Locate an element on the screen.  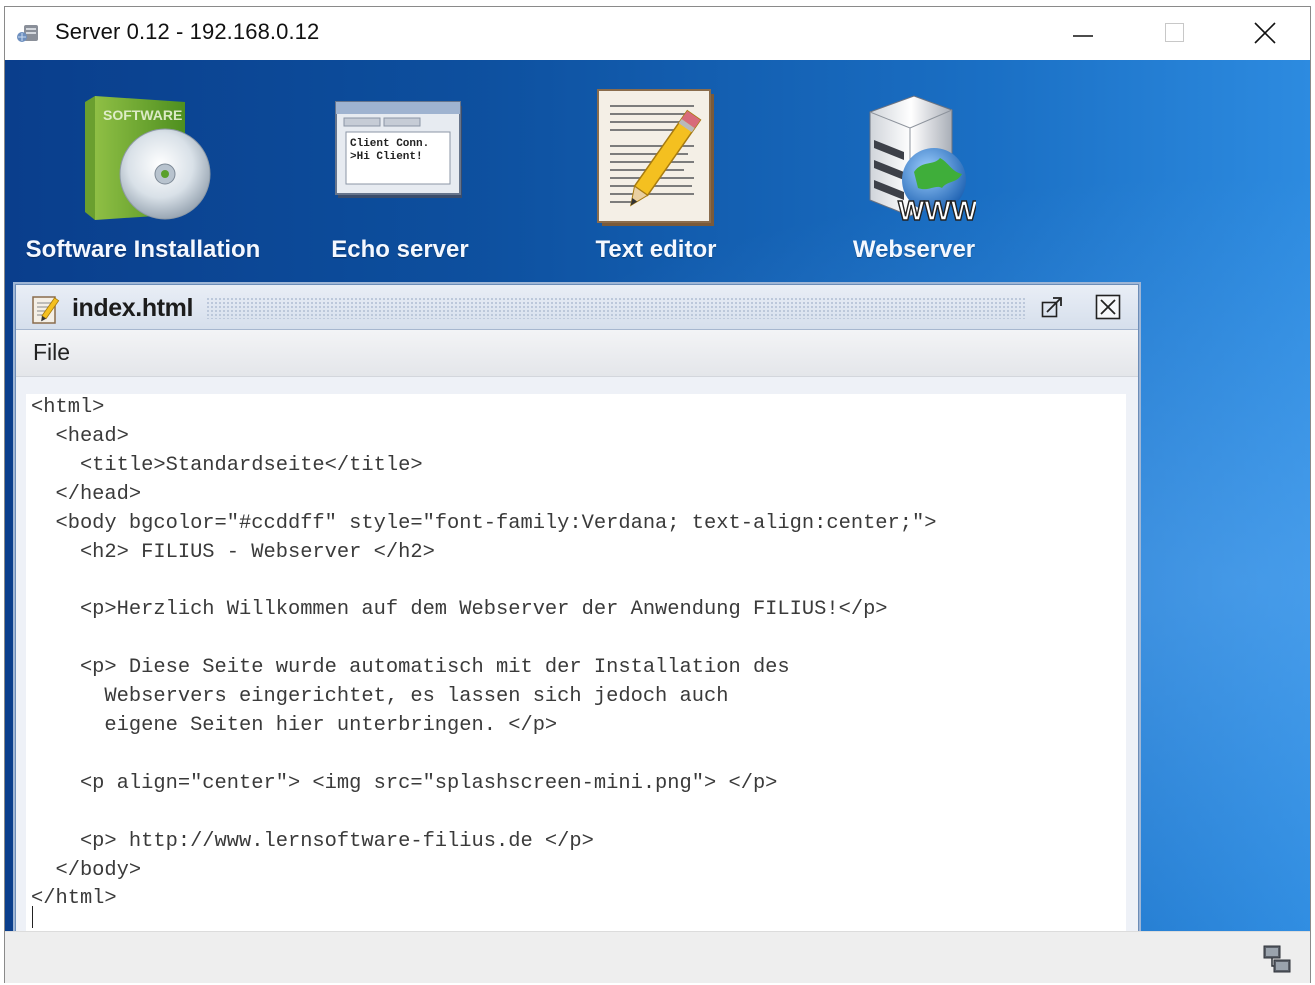
server-globe-www-icon: WWW is located at coordinates (915, 160).